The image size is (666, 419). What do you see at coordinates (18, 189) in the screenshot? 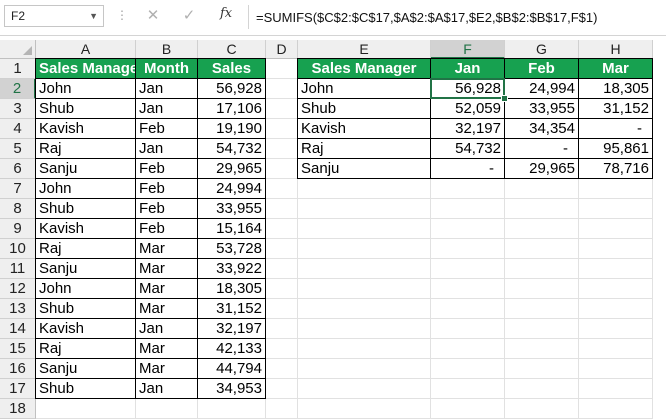
I see `row-header-7: 7` at bounding box center [18, 189].